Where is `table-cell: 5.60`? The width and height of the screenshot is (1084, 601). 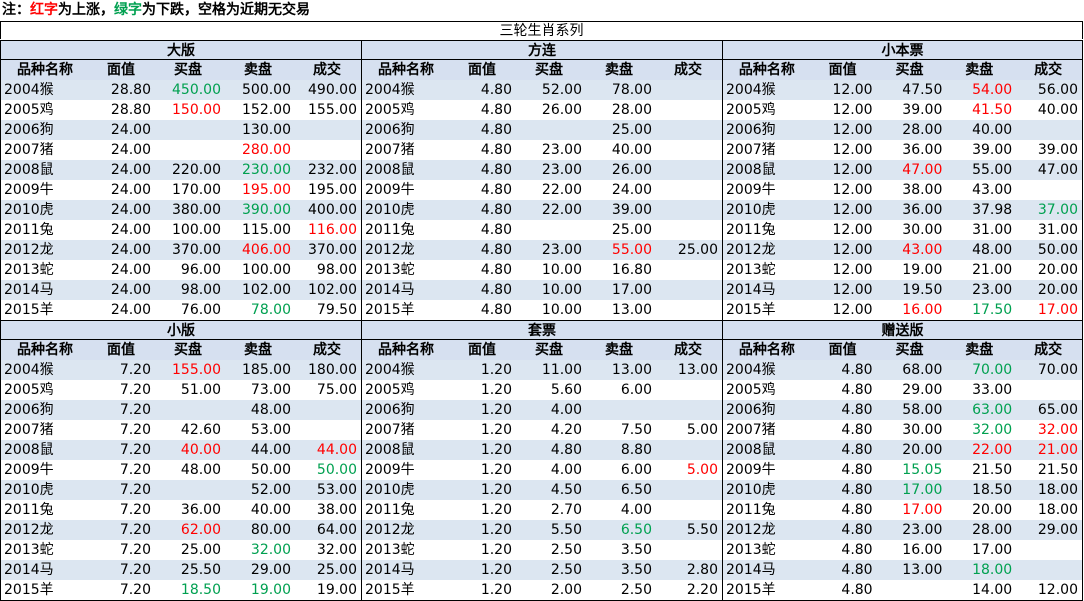 table-cell: 5.60 is located at coordinates (566, 390).